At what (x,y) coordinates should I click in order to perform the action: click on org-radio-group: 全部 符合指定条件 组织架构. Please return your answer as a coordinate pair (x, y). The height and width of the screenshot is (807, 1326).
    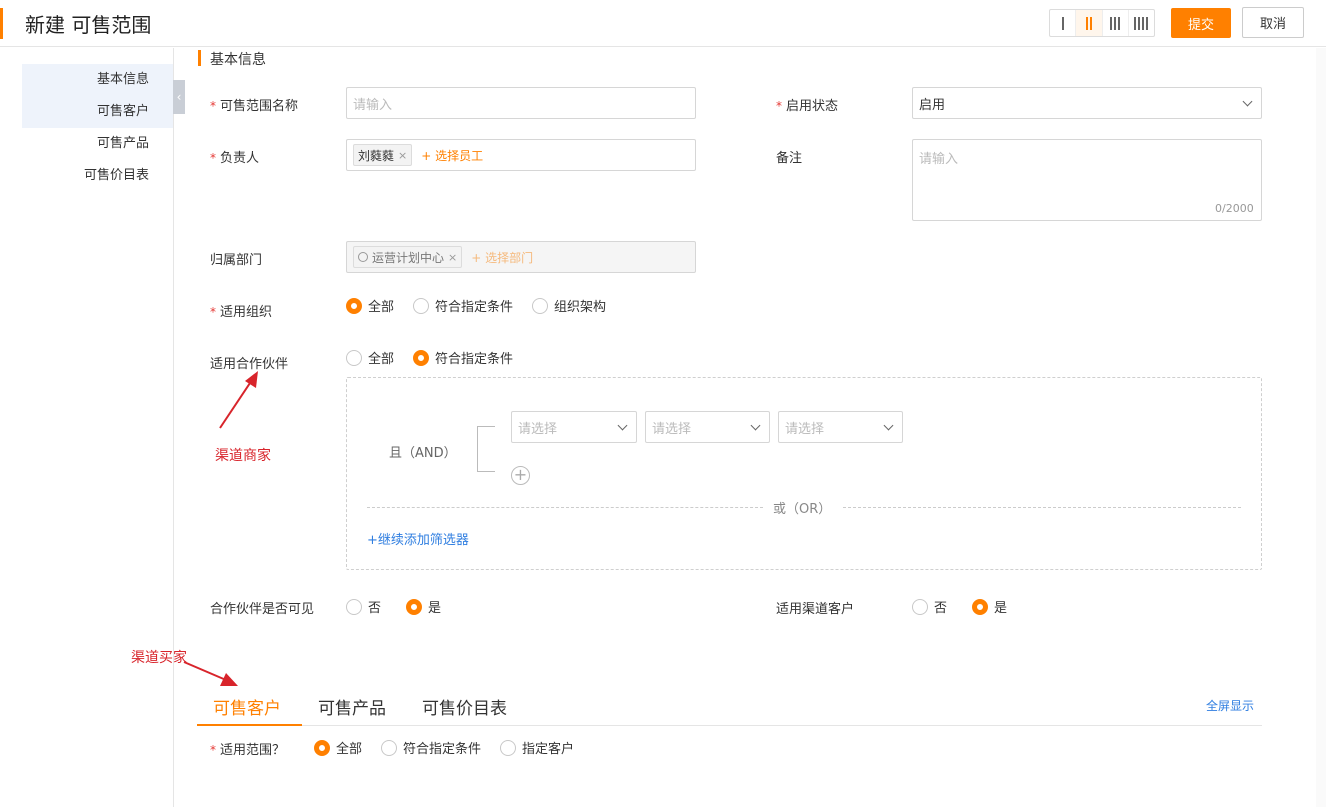
    Looking at the image, I should click on (485, 305).